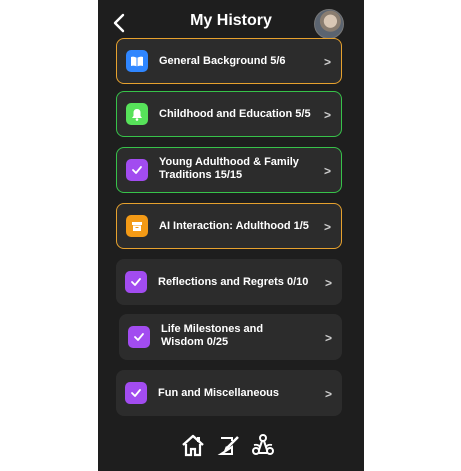 Image resolution: width=461 pixels, height=471 pixels. What do you see at coordinates (193, 445) in the screenshot?
I see `home-icon` at bounding box center [193, 445].